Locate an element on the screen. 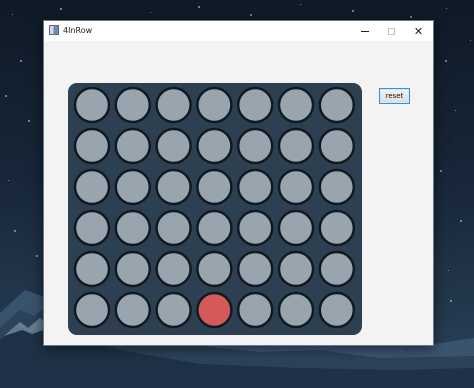  reset-button: reset is located at coordinates (394, 96).